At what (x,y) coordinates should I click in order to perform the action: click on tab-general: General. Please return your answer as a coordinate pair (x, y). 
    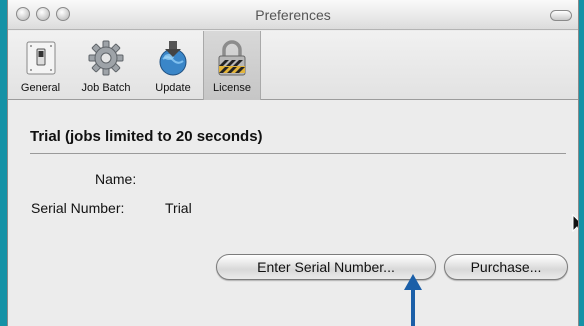
    Looking at the image, I should click on (40, 65).